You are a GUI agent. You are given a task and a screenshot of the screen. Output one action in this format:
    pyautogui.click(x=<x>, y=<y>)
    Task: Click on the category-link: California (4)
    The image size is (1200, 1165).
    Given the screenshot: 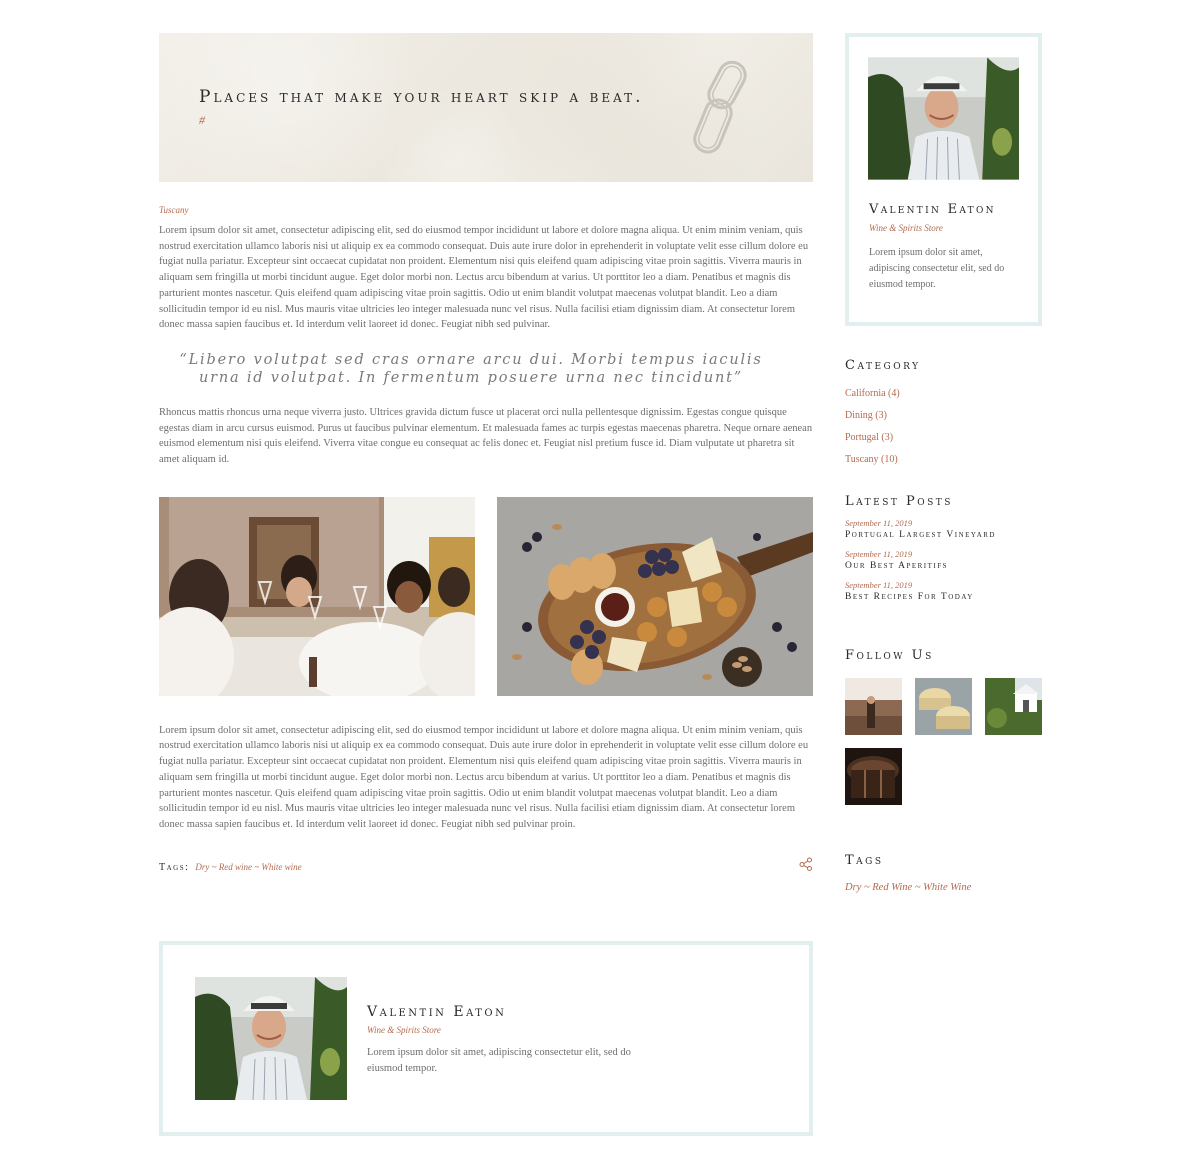 What is the action you would take?
    pyautogui.click(x=883, y=394)
    